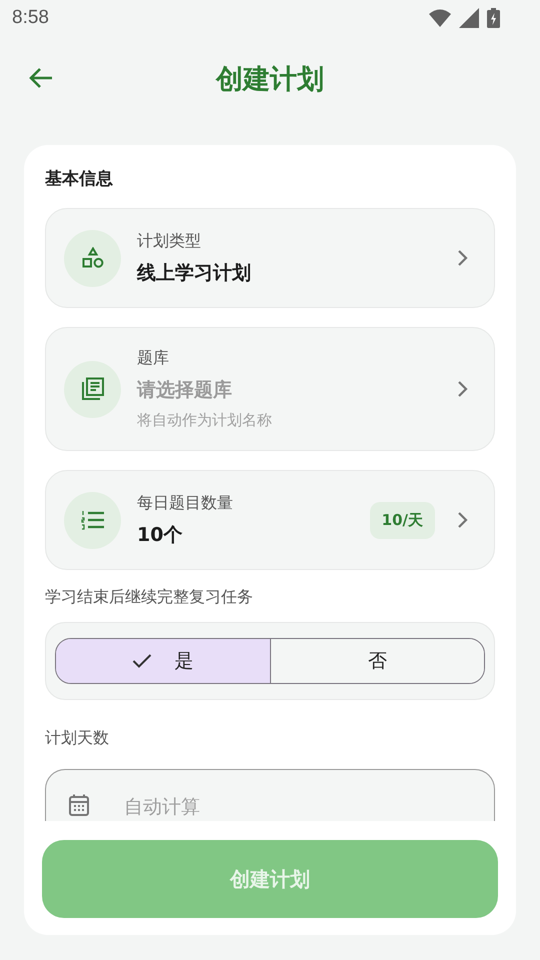 The width and height of the screenshot is (540, 960). What do you see at coordinates (194, 273) in the screenshot?
I see `row-value: 线上学习计划` at bounding box center [194, 273].